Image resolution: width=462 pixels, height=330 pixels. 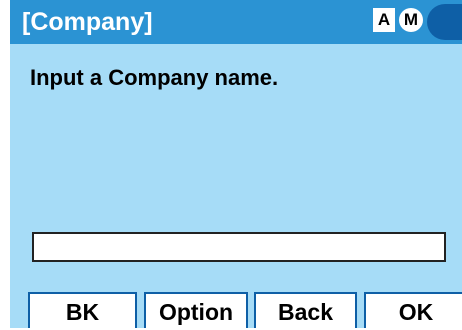 I want to click on softkey-option: Option, so click(x=196, y=310).